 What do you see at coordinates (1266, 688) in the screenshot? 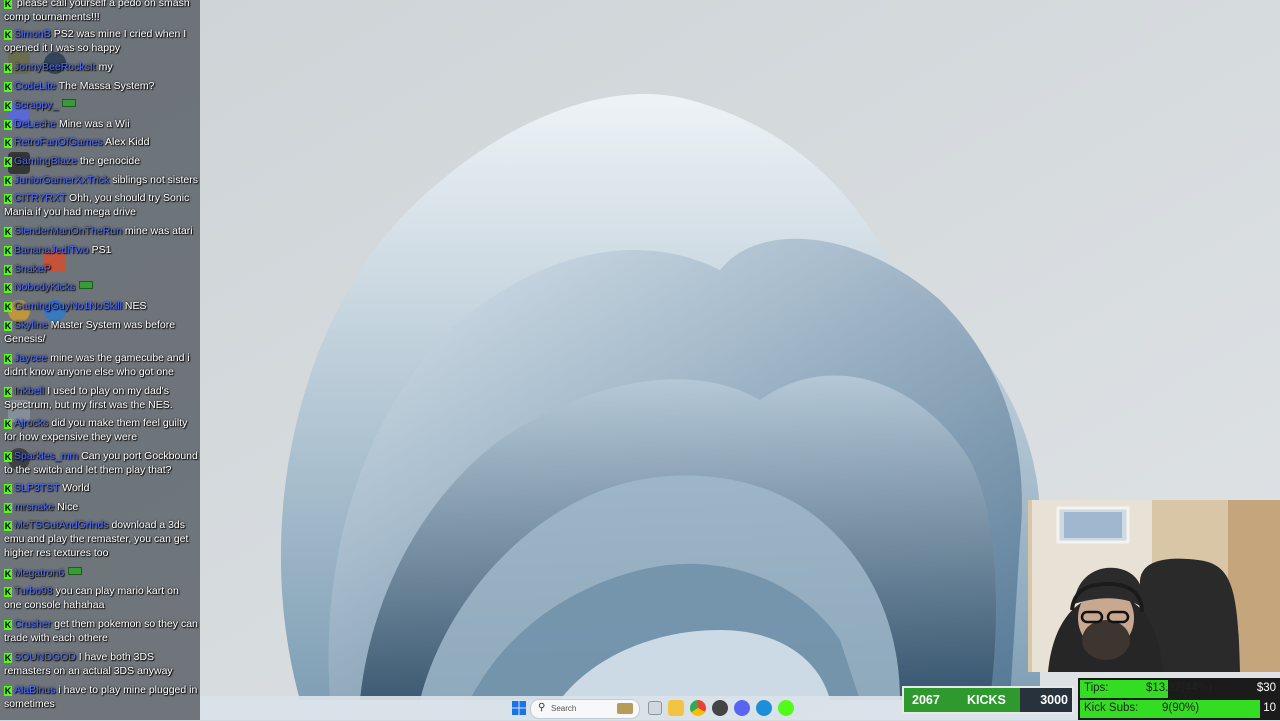
I see `tips-goal: $30` at bounding box center [1266, 688].